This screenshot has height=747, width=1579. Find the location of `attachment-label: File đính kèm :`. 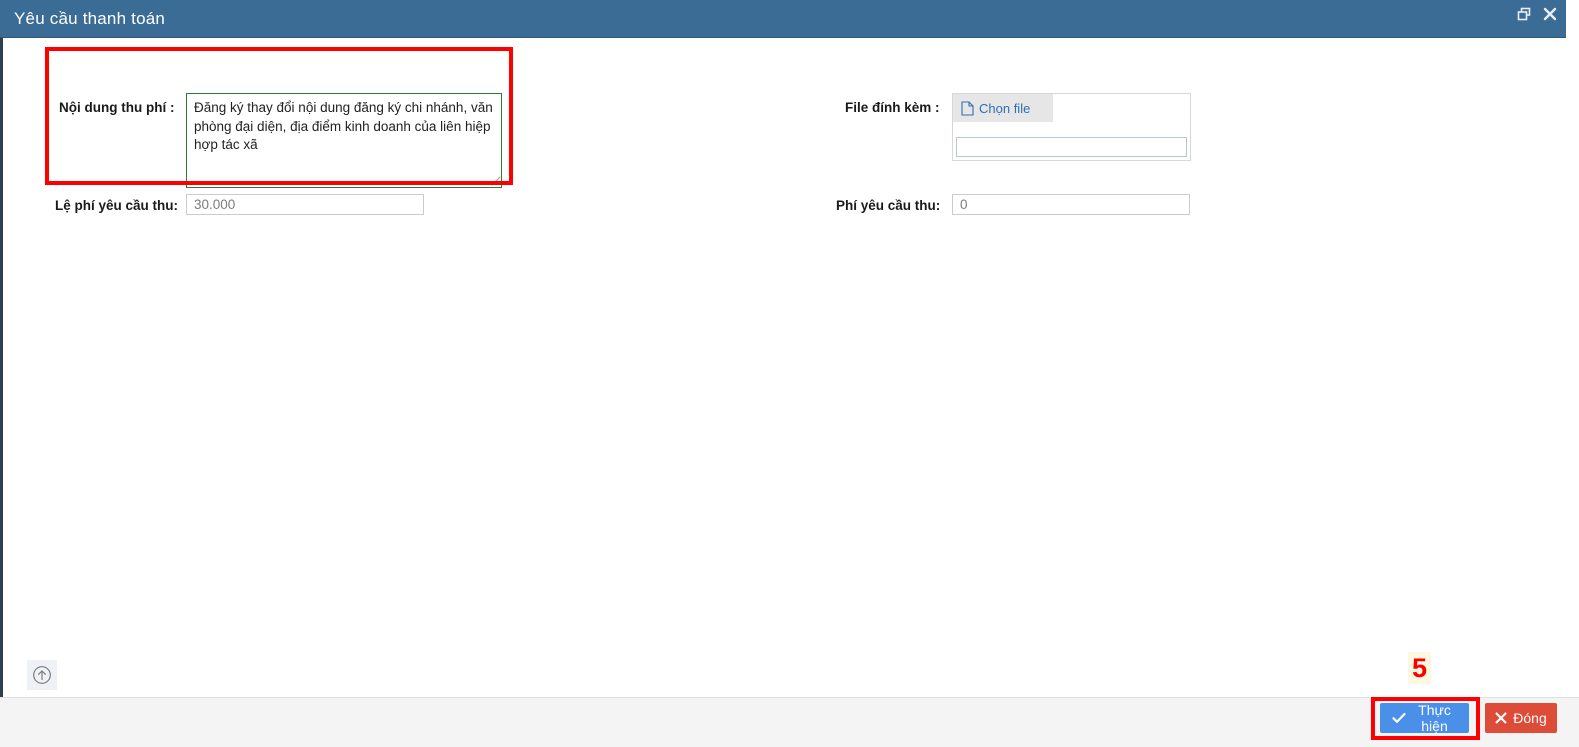

attachment-label: File đính kèm : is located at coordinates (892, 107).